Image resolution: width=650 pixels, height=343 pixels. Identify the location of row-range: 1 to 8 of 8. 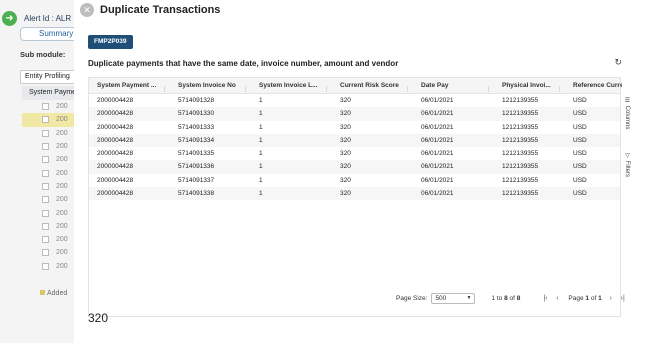
(505, 298).